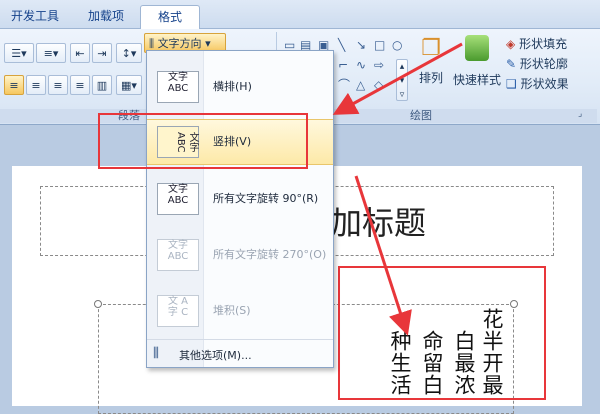  What do you see at coordinates (208, 43) in the screenshot?
I see `chevron-down-icon: ▾` at bounding box center [208, 43].